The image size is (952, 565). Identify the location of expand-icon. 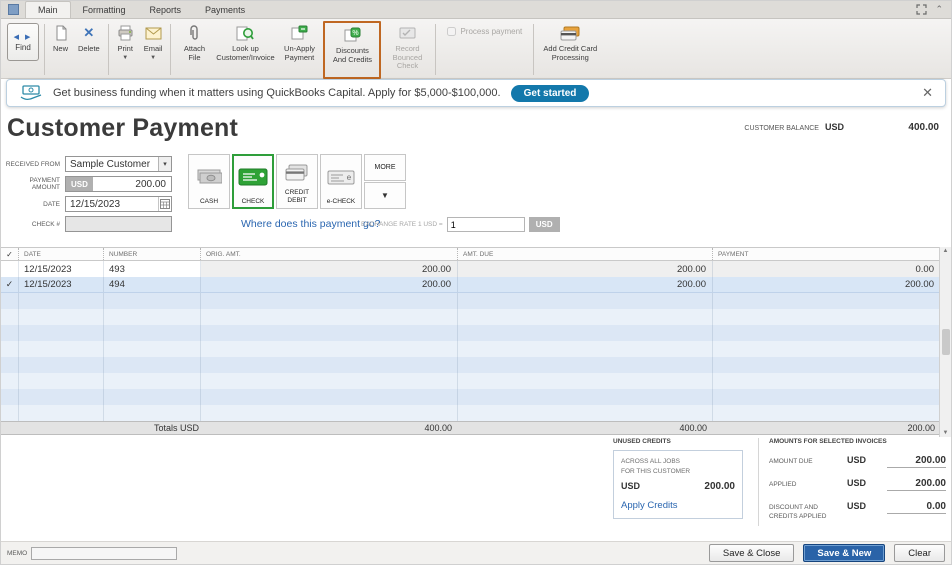
(922, 9).